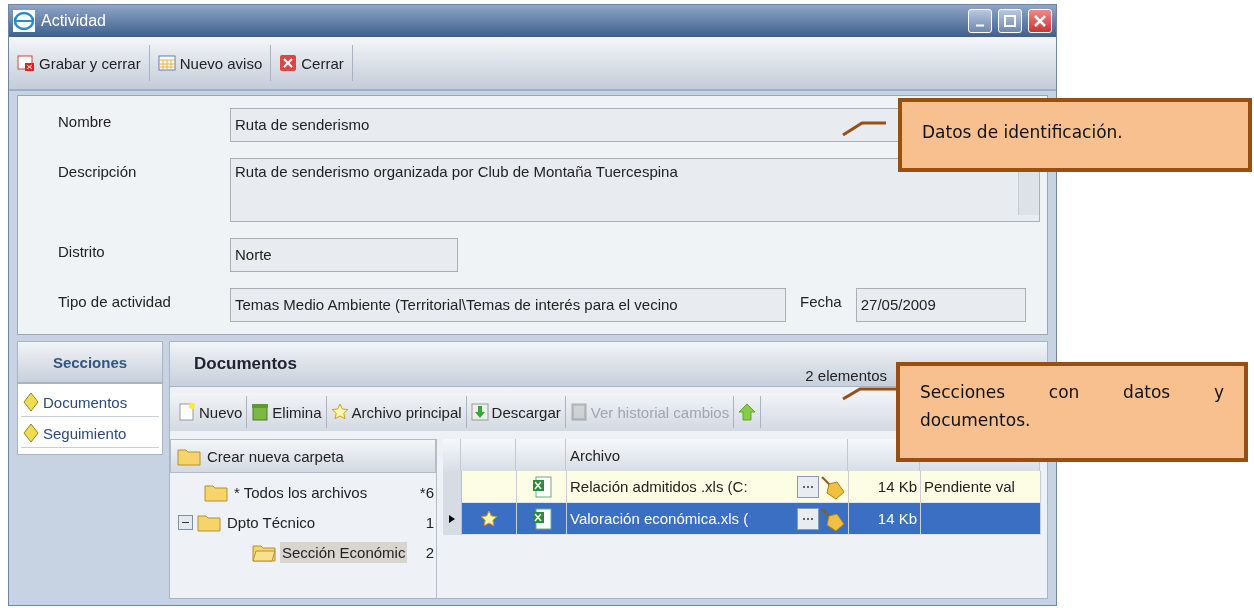 This screenshot has width=1254, height=608. What do you see at coordinates (264, 552) in the screenshot?
I see `open-folder-icon` at bounding box center [264, 552].